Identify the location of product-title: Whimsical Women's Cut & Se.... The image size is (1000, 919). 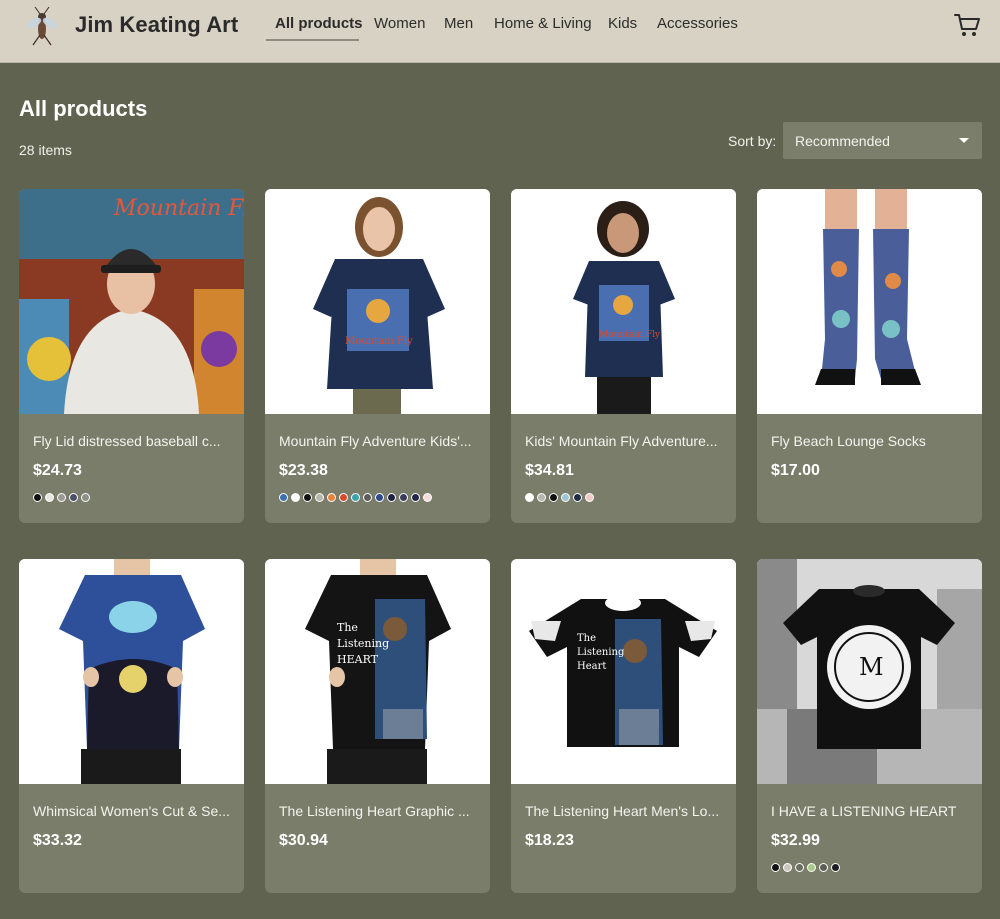
(132, 811).